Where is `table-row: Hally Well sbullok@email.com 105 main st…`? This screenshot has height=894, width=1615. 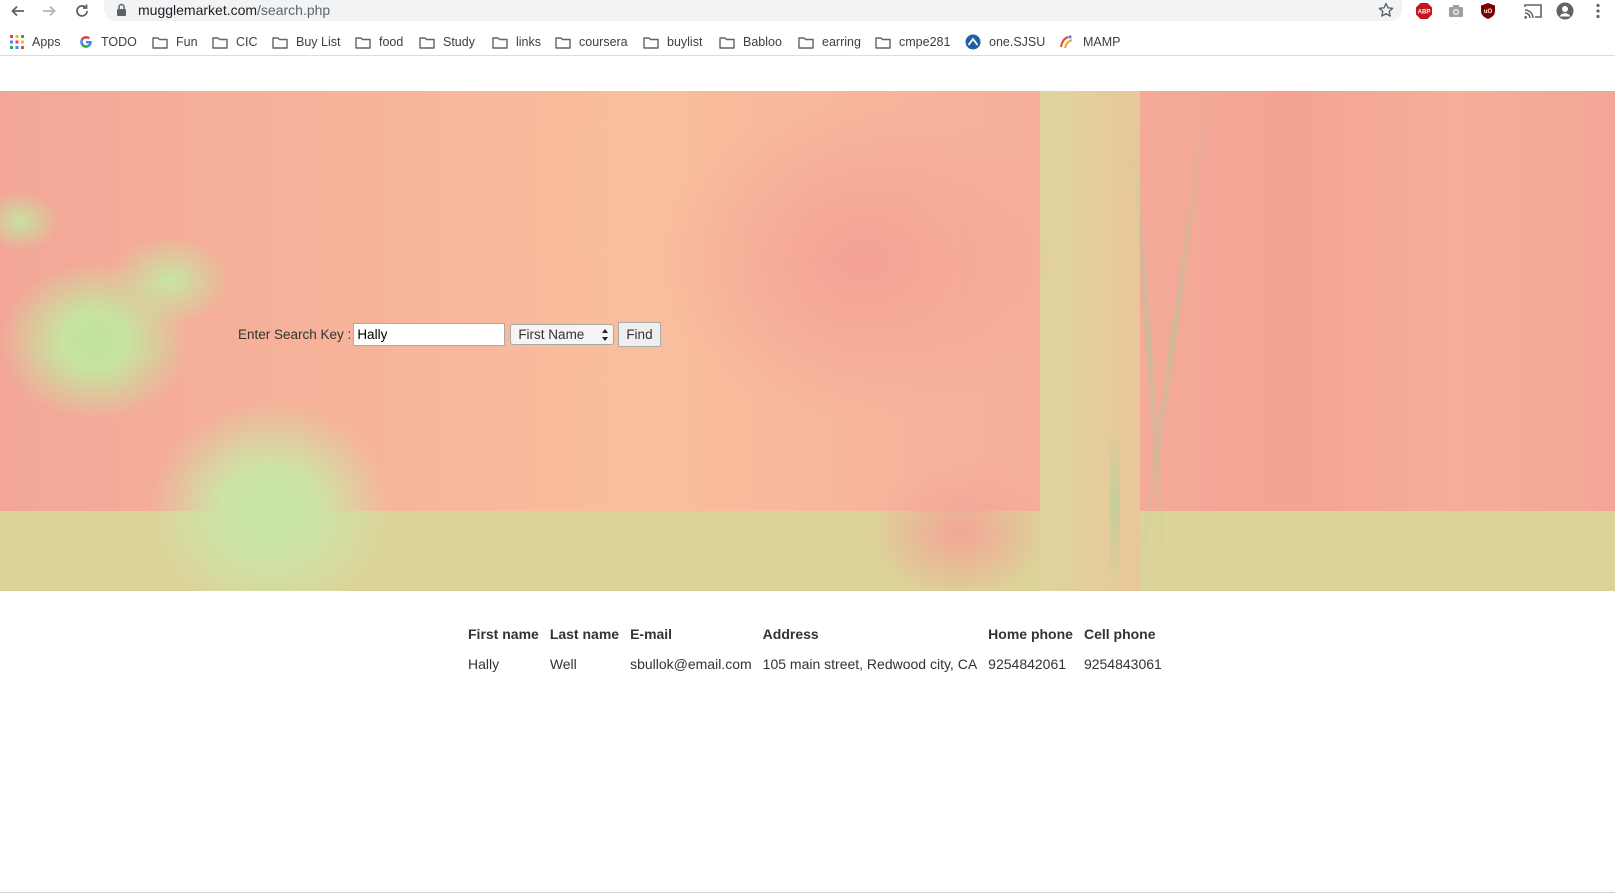
table-row: Hally Well sbullok@email.com 105 main st… is located at coordinates (820, 663).